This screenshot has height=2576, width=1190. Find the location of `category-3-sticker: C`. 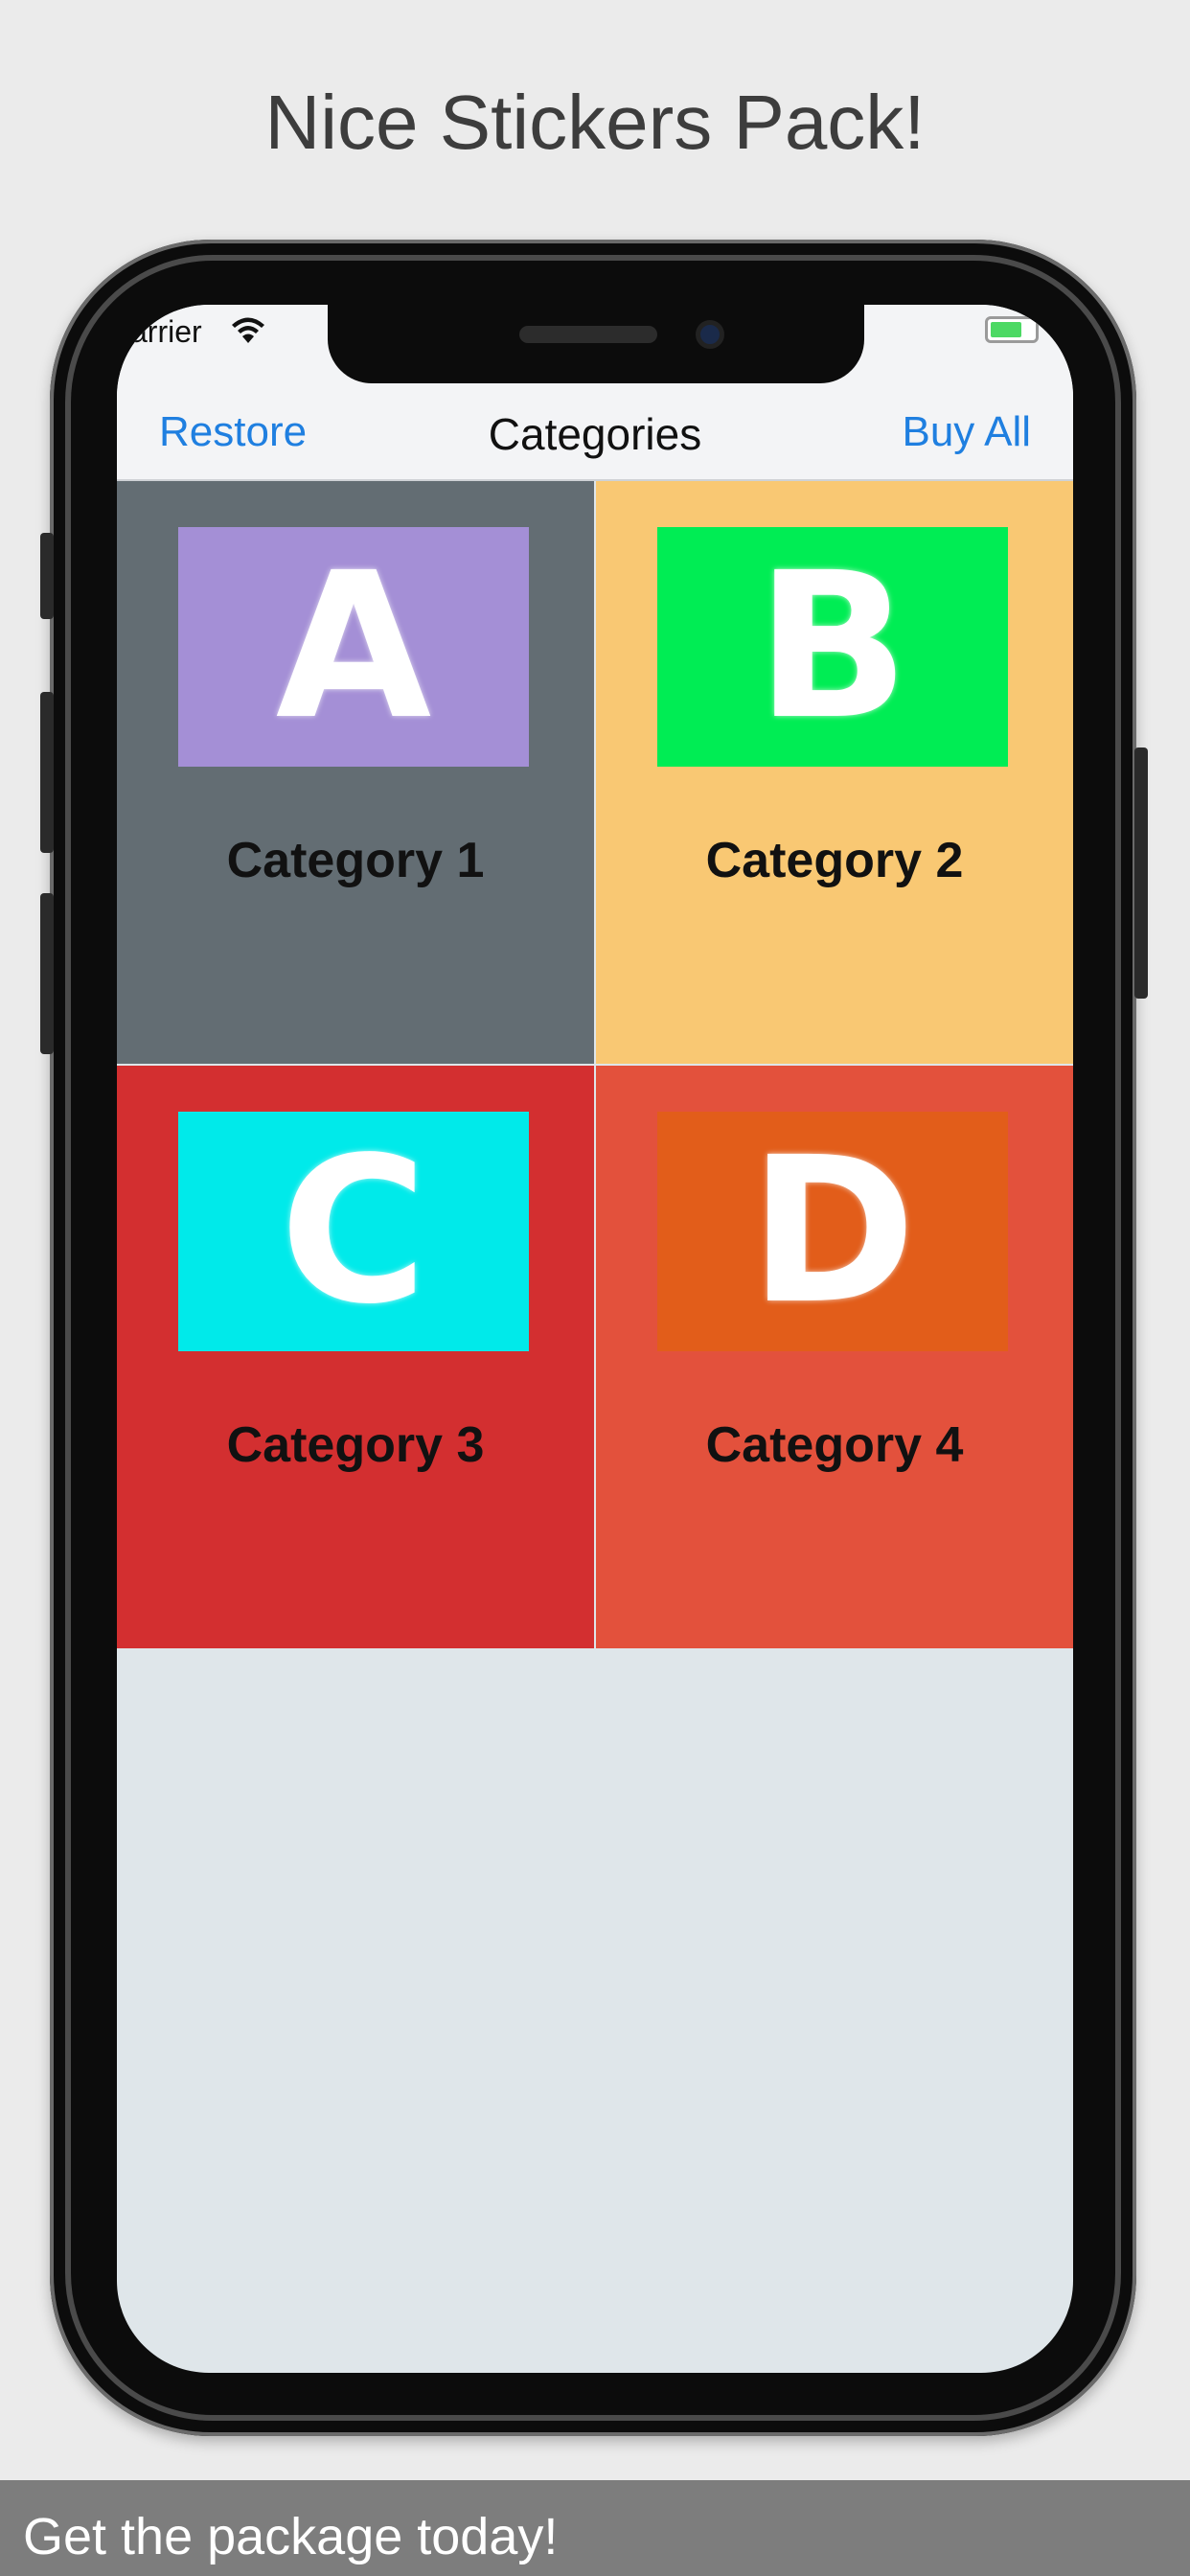

category-3-sticker: C is located at coordinates (354, 1231).